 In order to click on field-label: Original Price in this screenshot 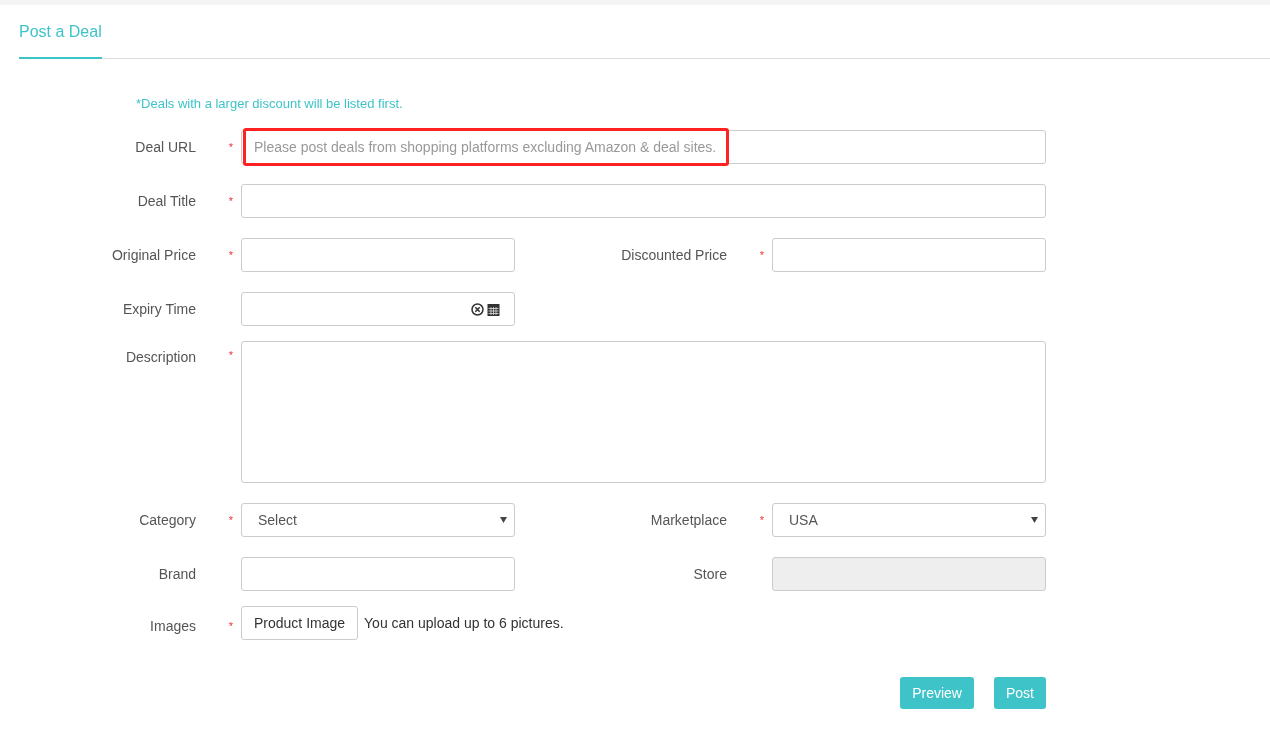, I will do `click(153, 255)`.